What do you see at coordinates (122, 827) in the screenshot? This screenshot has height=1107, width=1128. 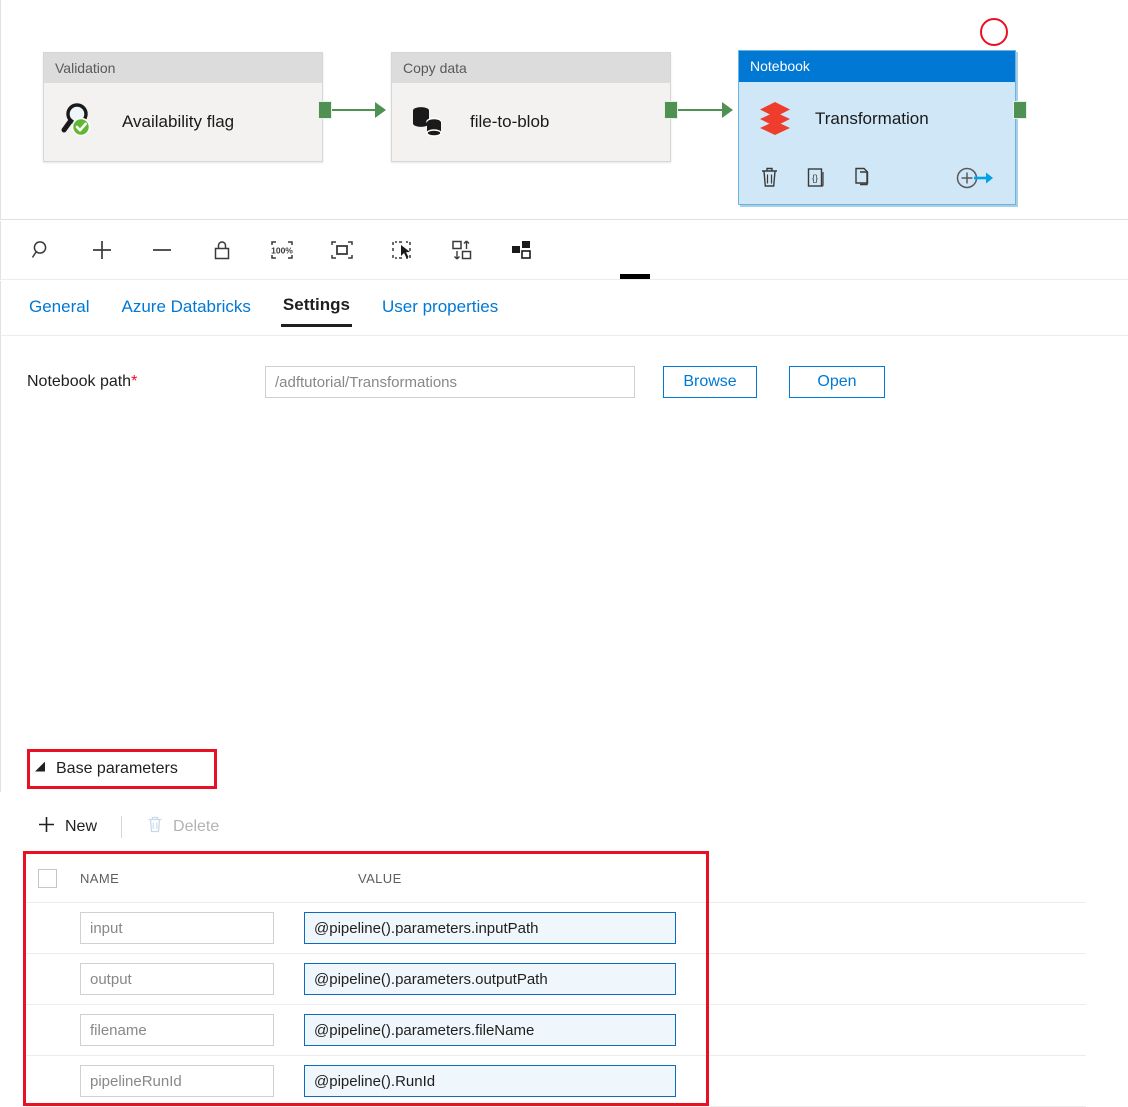 I see `command-separator` at bounding box center [122, 827].